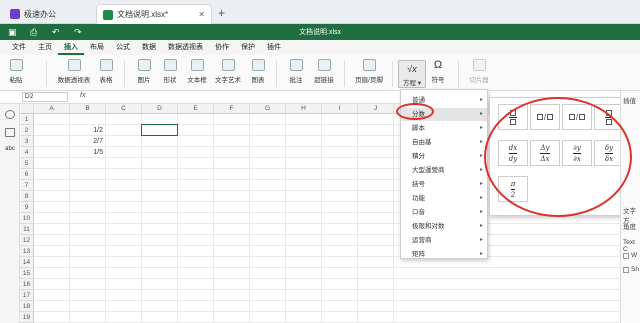 This screenshot has width=640, height=323. Describe the element at coordinates (444, 226) in the screenshot. I see `dropdown-item: 极限和对数 ▸` at that location.